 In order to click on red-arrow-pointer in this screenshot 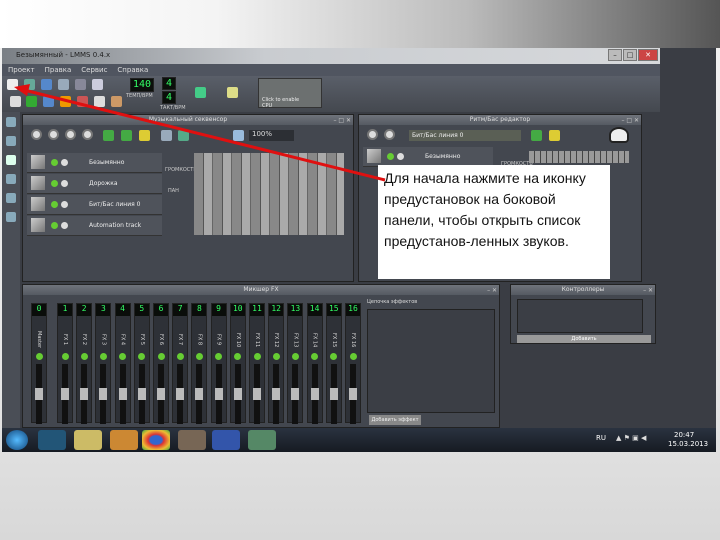, I will do `click(200, 133)`.